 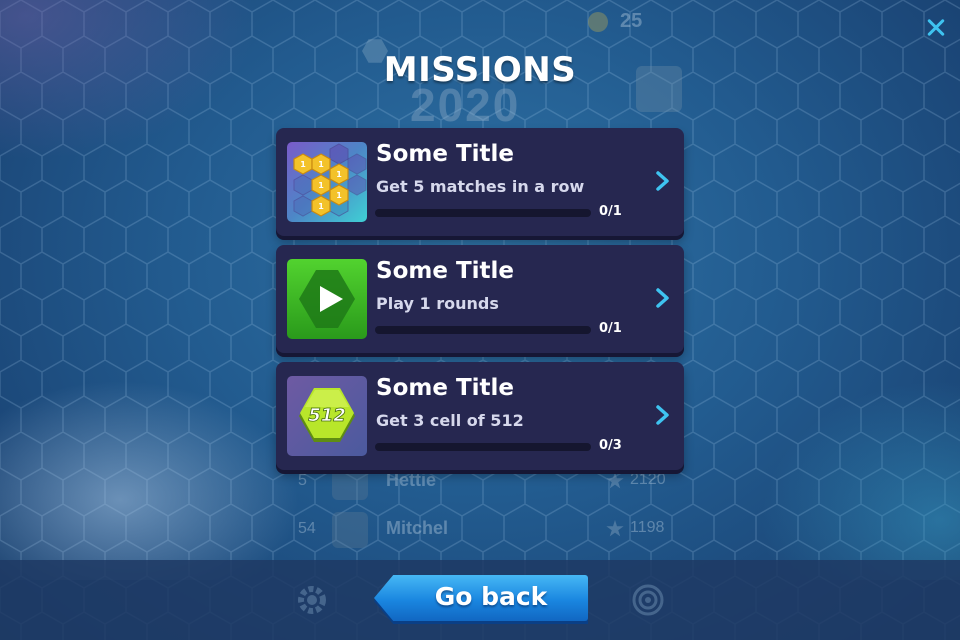 I want to click on mission-progress-count: 0/3, so click(x=610, y=445).